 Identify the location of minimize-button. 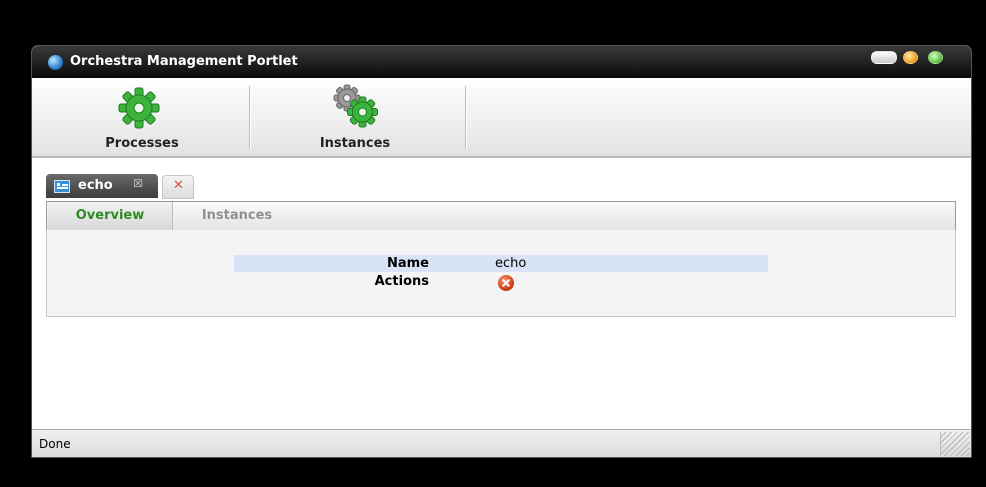
(884, 57).